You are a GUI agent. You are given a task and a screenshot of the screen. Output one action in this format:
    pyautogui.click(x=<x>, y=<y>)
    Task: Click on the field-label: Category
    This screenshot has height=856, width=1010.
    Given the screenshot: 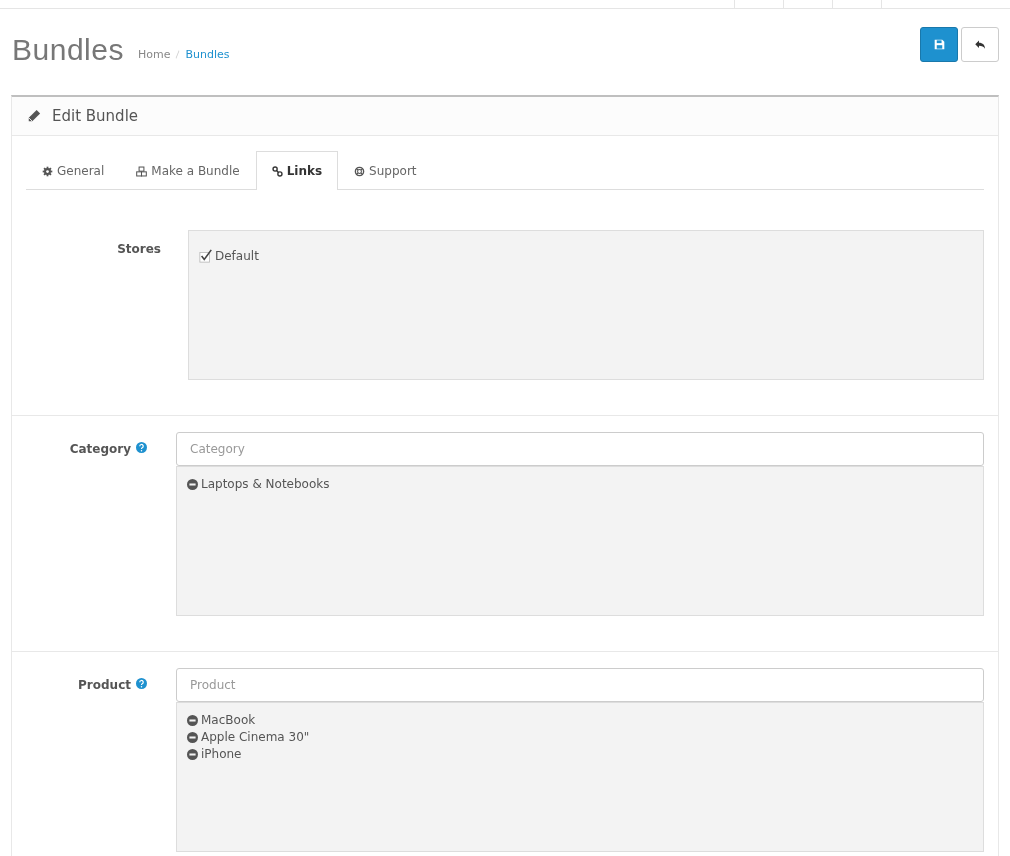 What is the action you would take?
    pyautogui.click(x=100, y=450)
    